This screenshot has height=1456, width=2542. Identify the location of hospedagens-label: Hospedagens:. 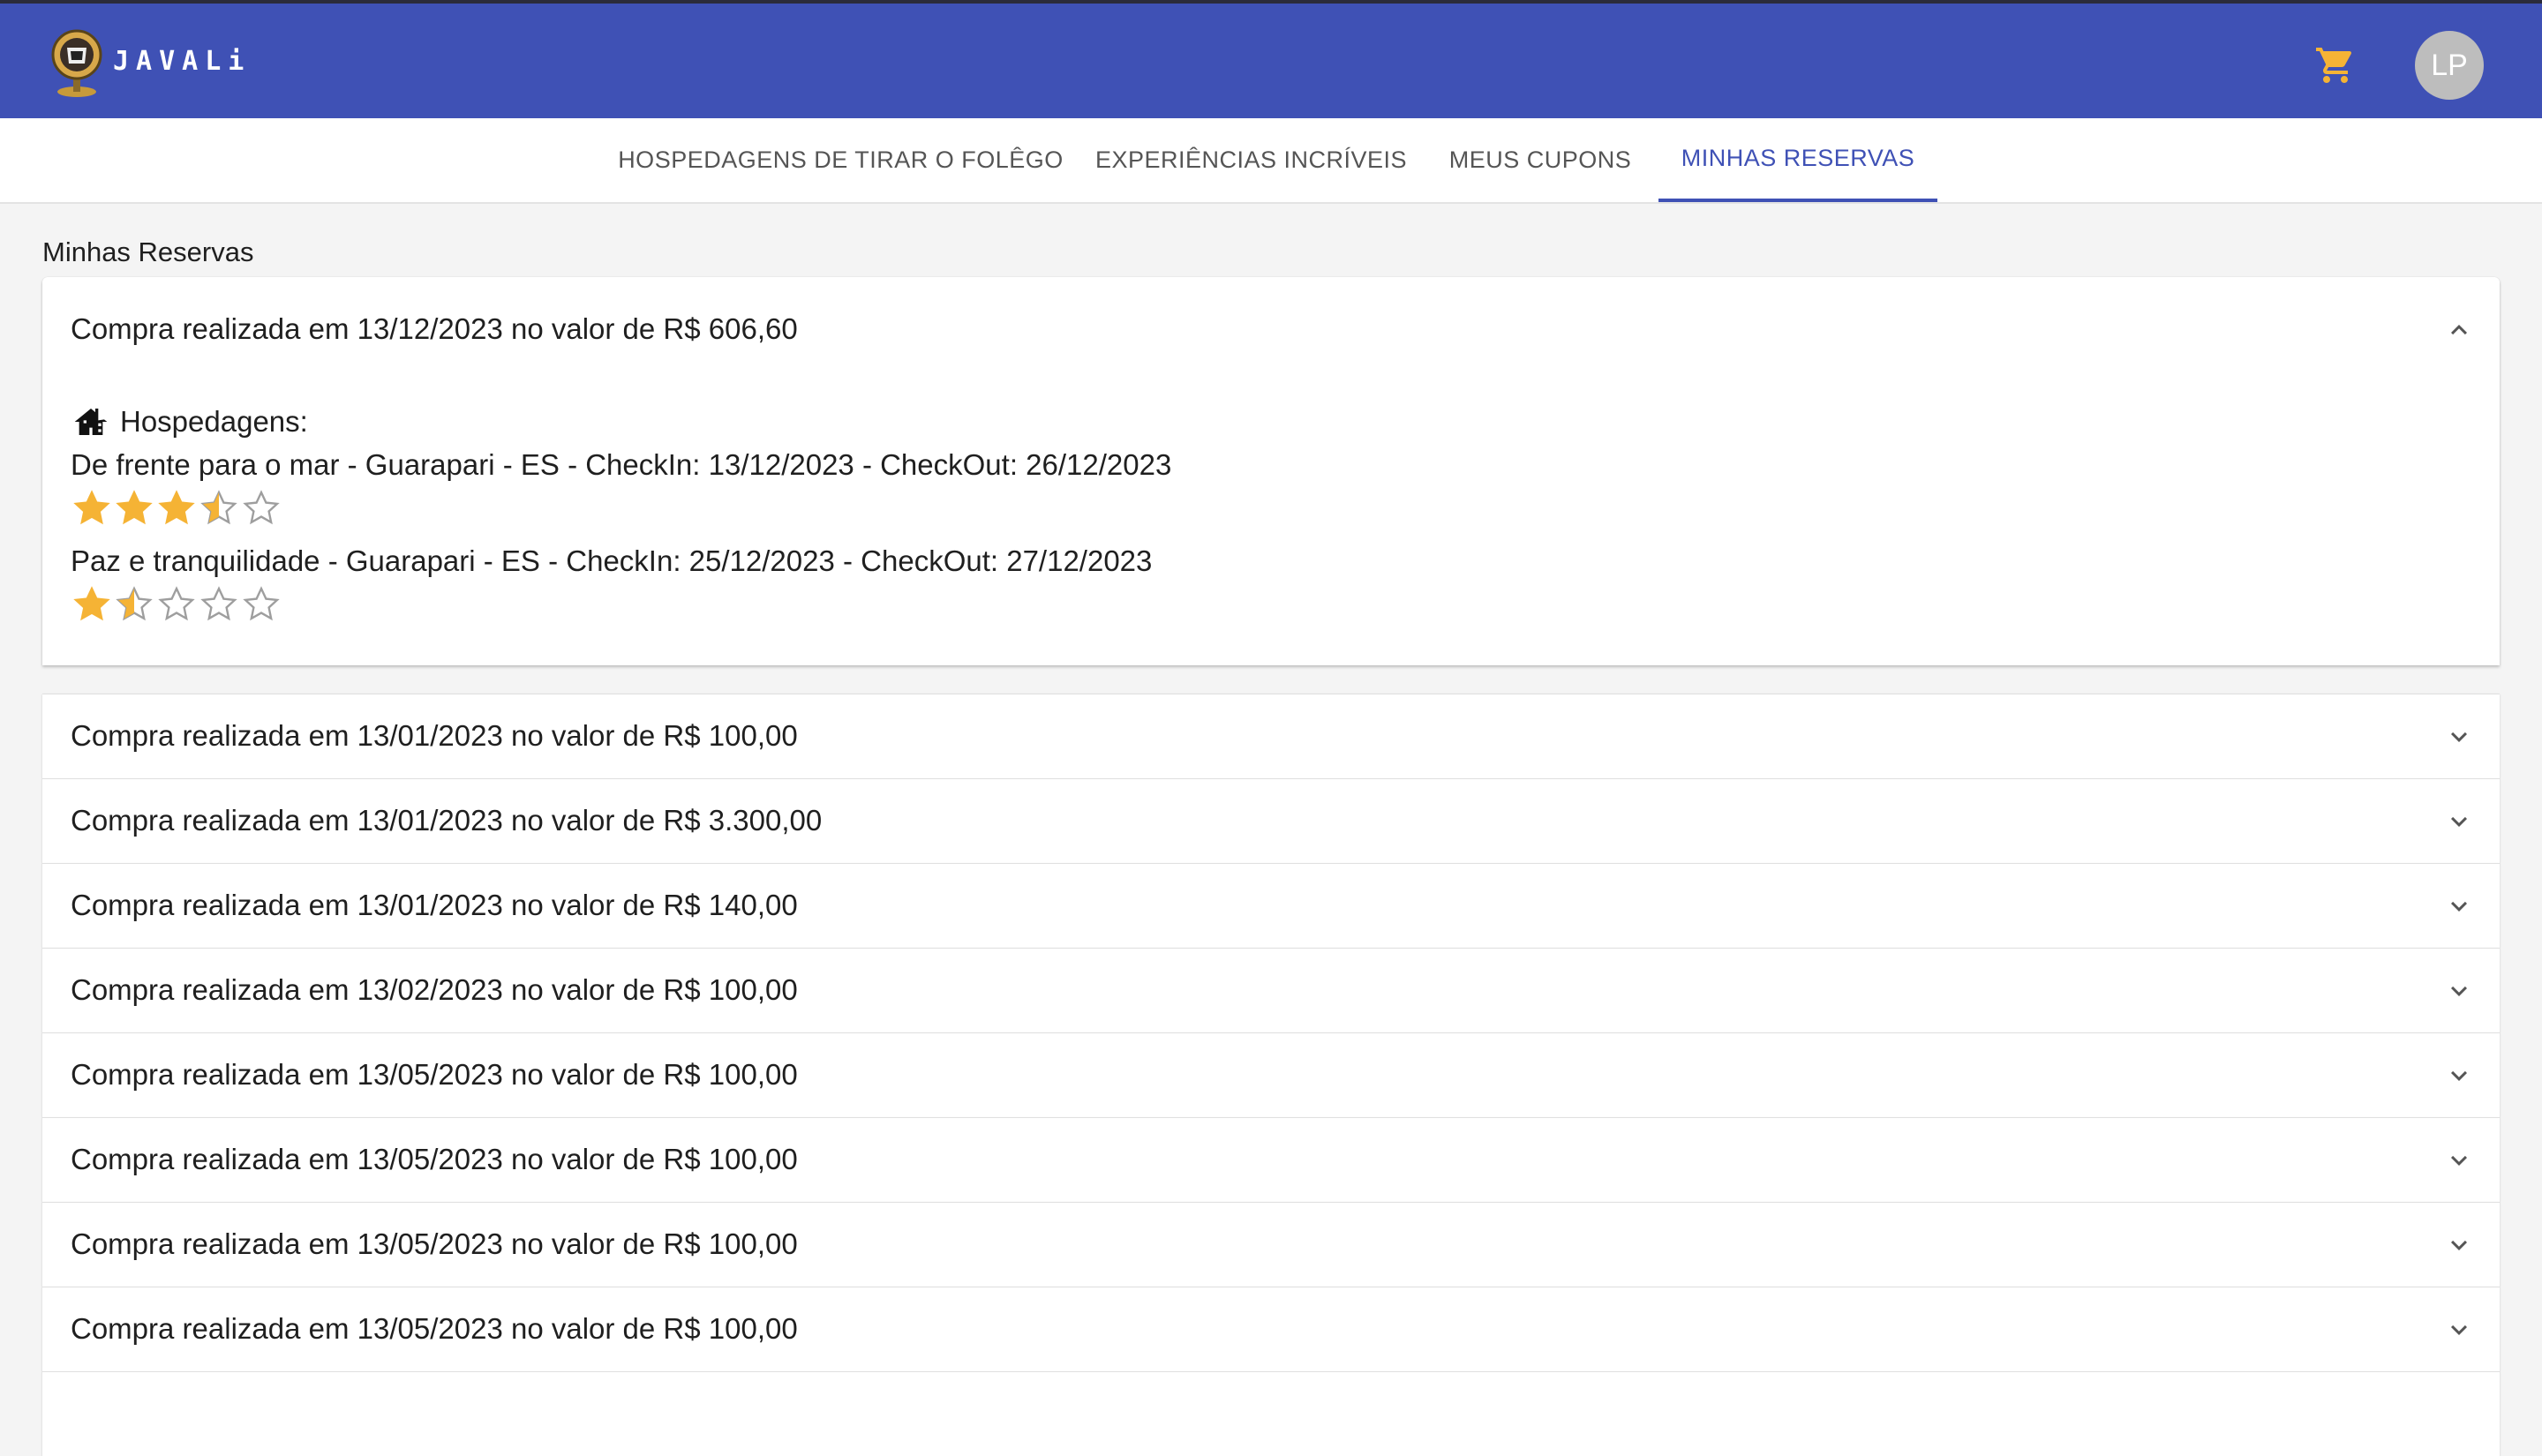
(214, 421).